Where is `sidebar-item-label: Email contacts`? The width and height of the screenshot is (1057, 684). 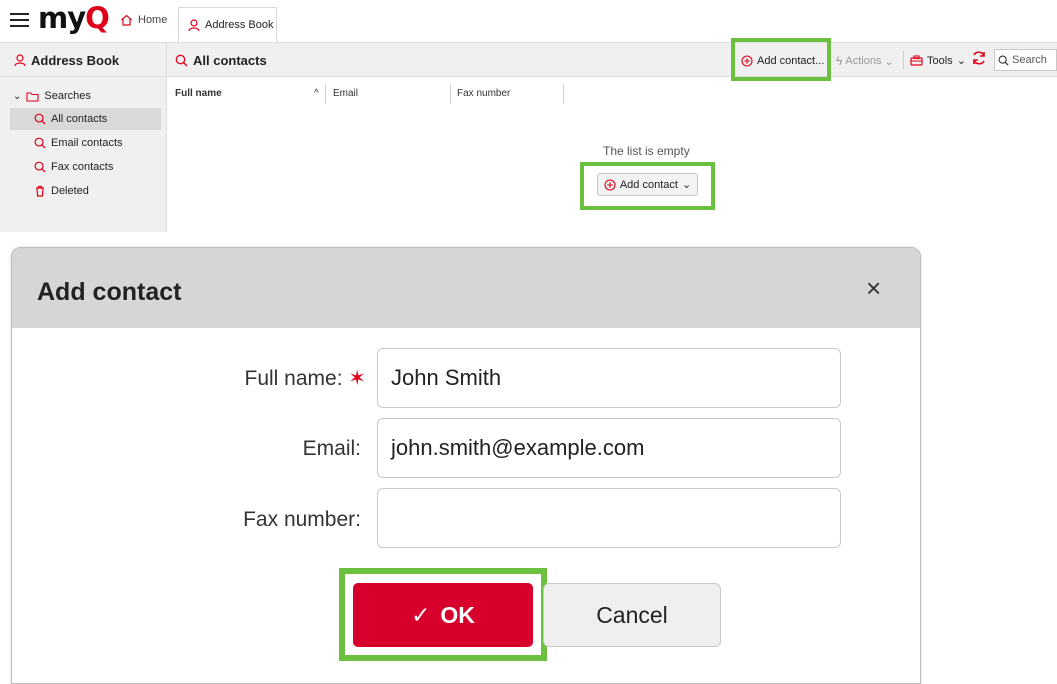 sidebar-item-label: Email contacts is located at coordinates (87, 143).